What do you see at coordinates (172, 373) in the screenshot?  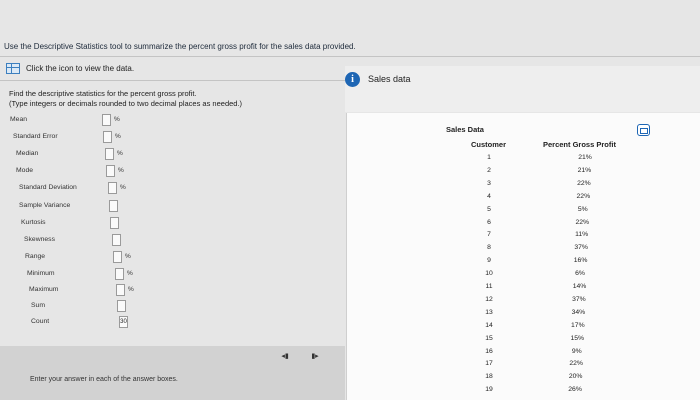 I see `bottom-bar` at bounding box center [172, 373].